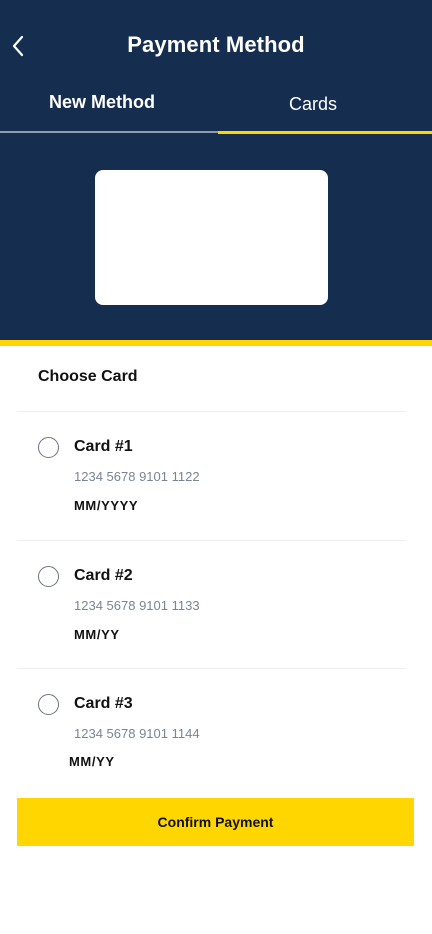 The height and width of the screenshot is (934, 432). What do you see at coordinates (325, 132) in the screenshot?
I see `tab-underline-active` at bounding box center [325, 132].